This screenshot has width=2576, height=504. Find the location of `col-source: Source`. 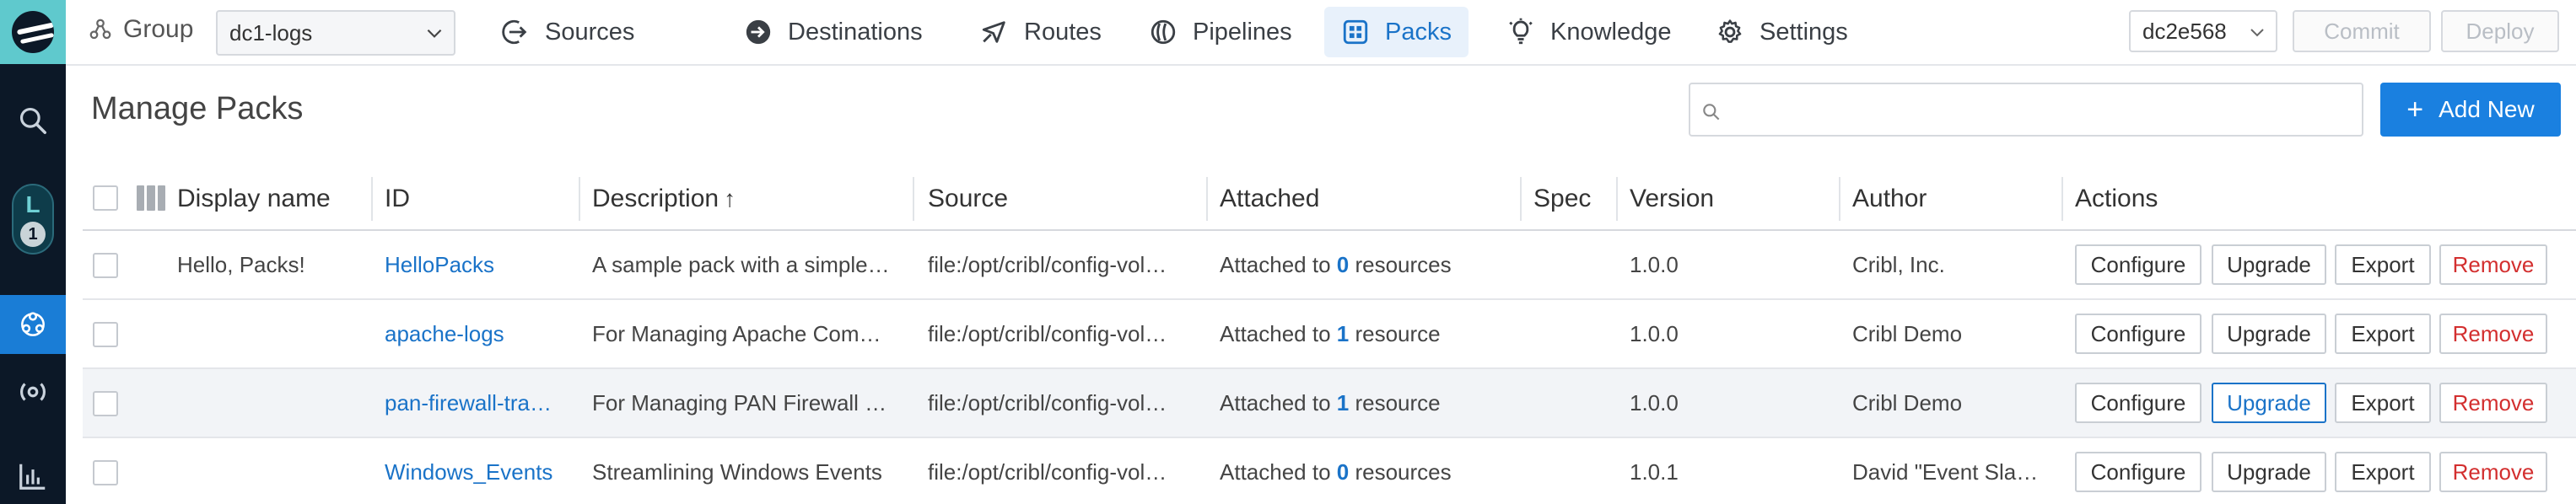

col-source: Source is located at coordinates (968, 199).